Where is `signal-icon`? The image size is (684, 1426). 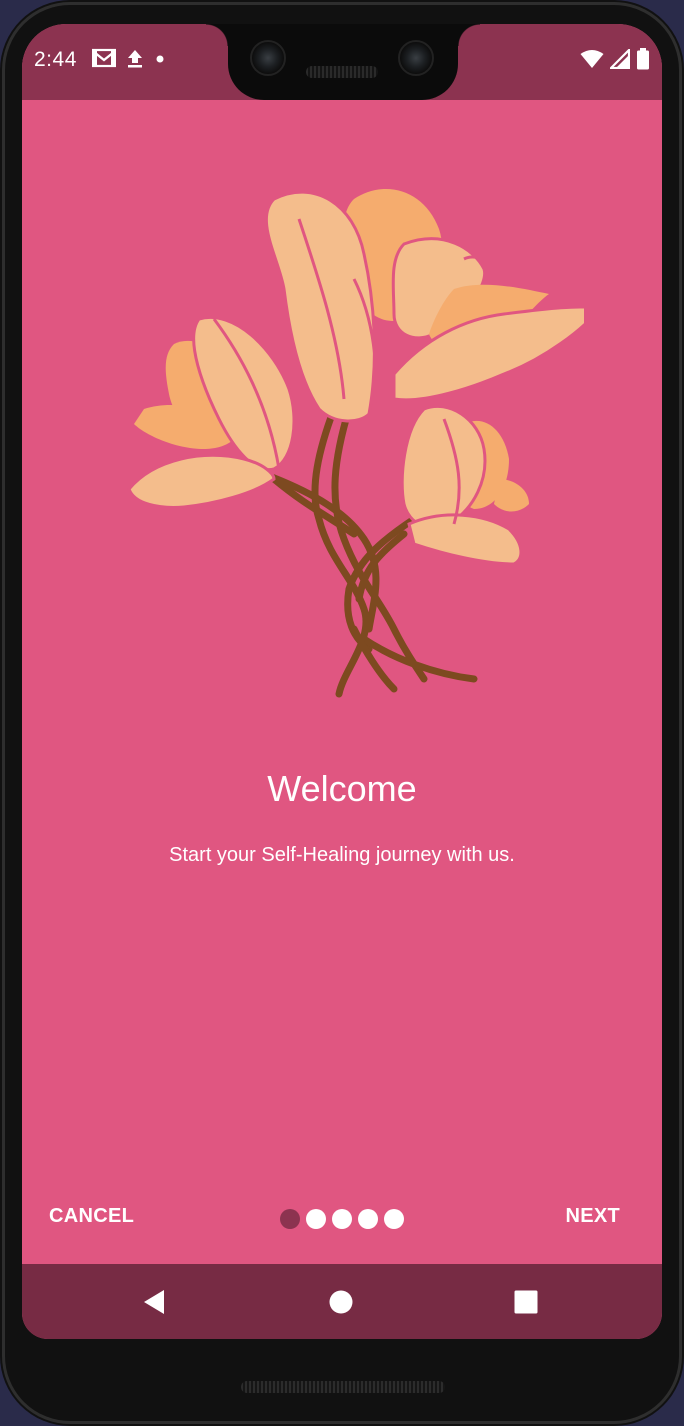 signal-icon is located at coordinates (620, 59).